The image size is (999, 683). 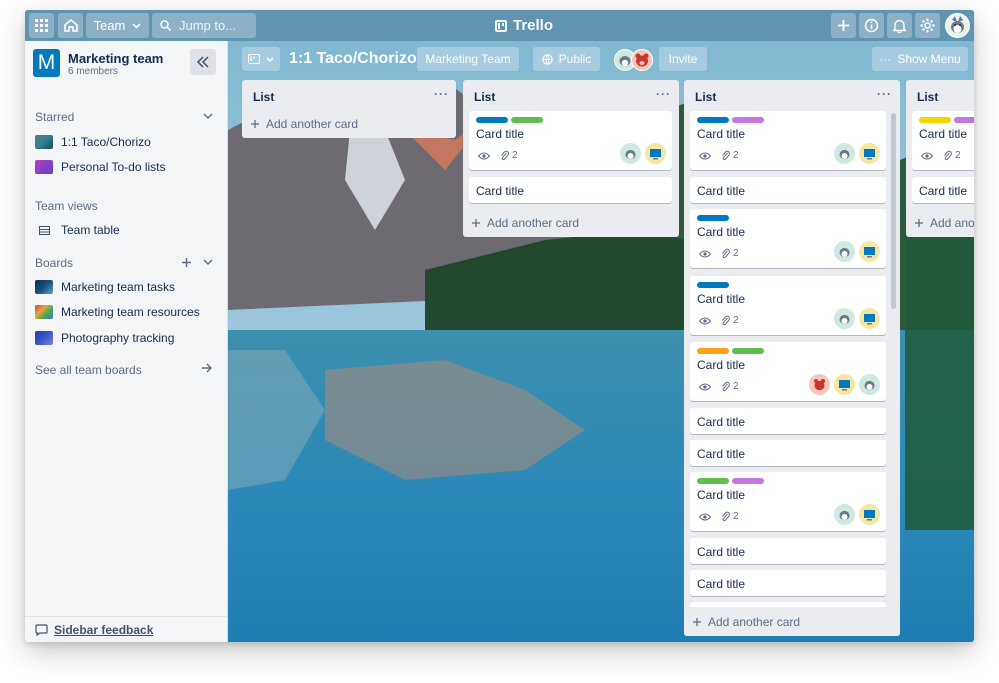 What do you see at coordinates (203, 62) in the screenshot?
I see `collapse-sidebar-button` at bounding box center [203, 62].